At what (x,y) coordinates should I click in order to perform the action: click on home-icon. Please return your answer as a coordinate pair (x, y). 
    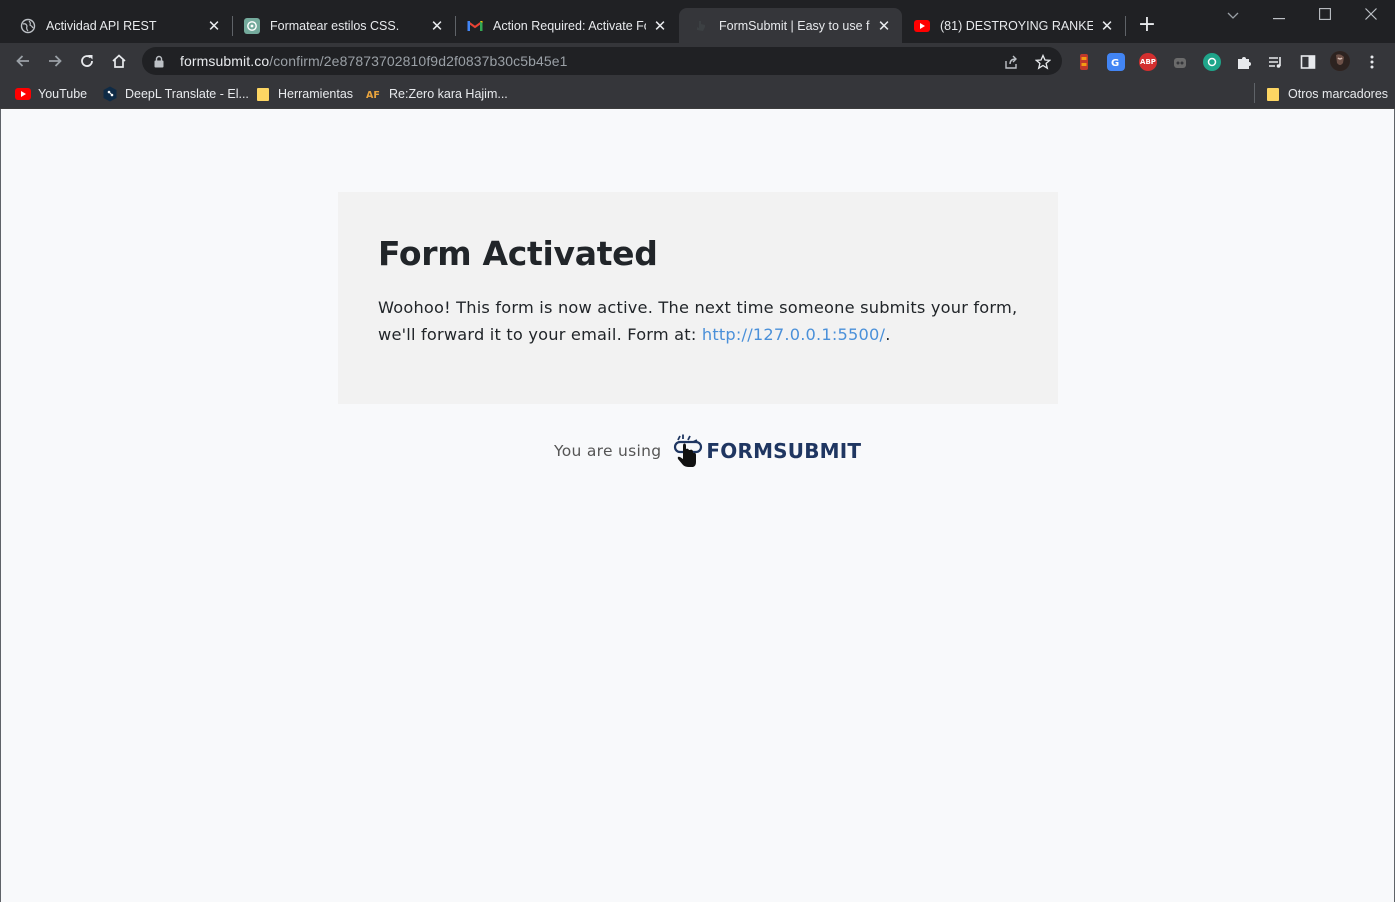
    Looking at the image, I should click on (119, 61).